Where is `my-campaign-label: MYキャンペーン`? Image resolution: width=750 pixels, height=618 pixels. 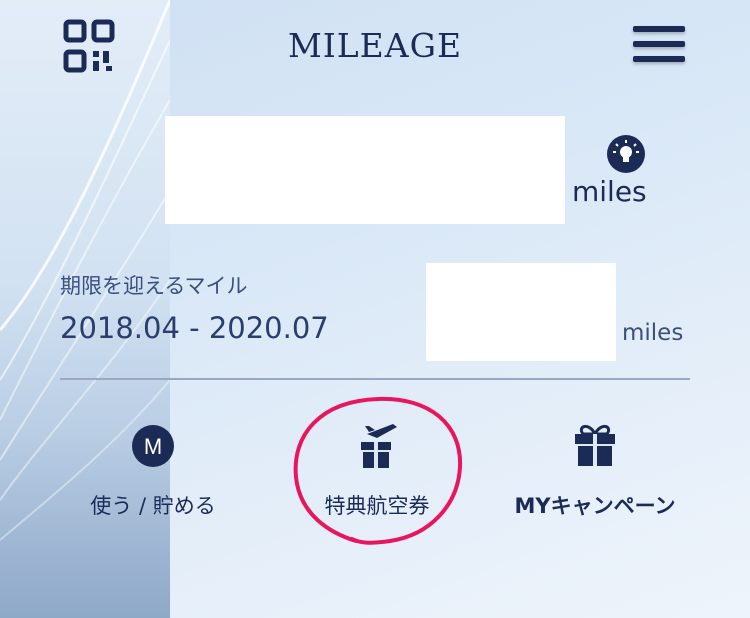 my-campaign-label: MYキャンペーン is located at coordinates (595, 506).